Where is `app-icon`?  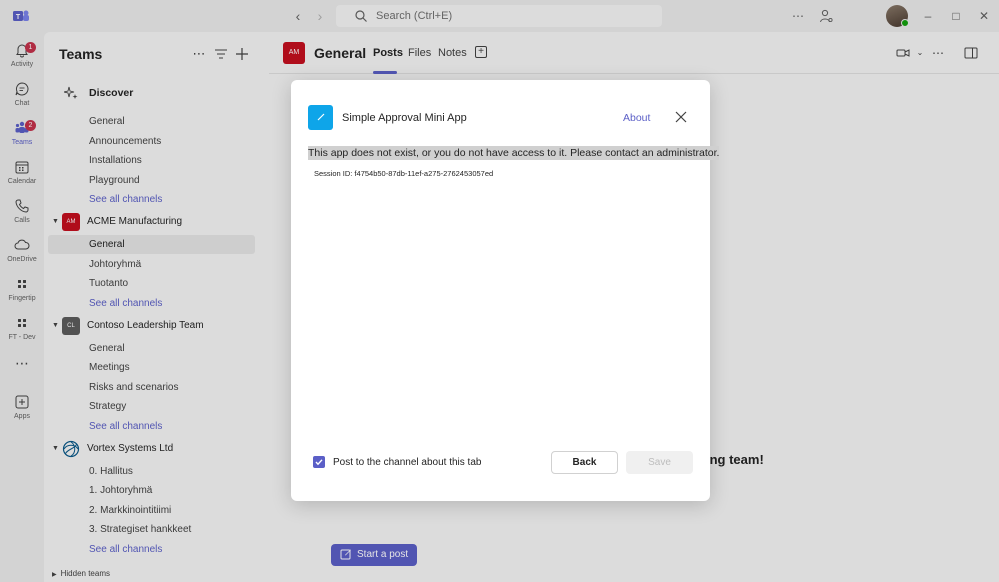 app-icon is located at coordinates (320, 117).